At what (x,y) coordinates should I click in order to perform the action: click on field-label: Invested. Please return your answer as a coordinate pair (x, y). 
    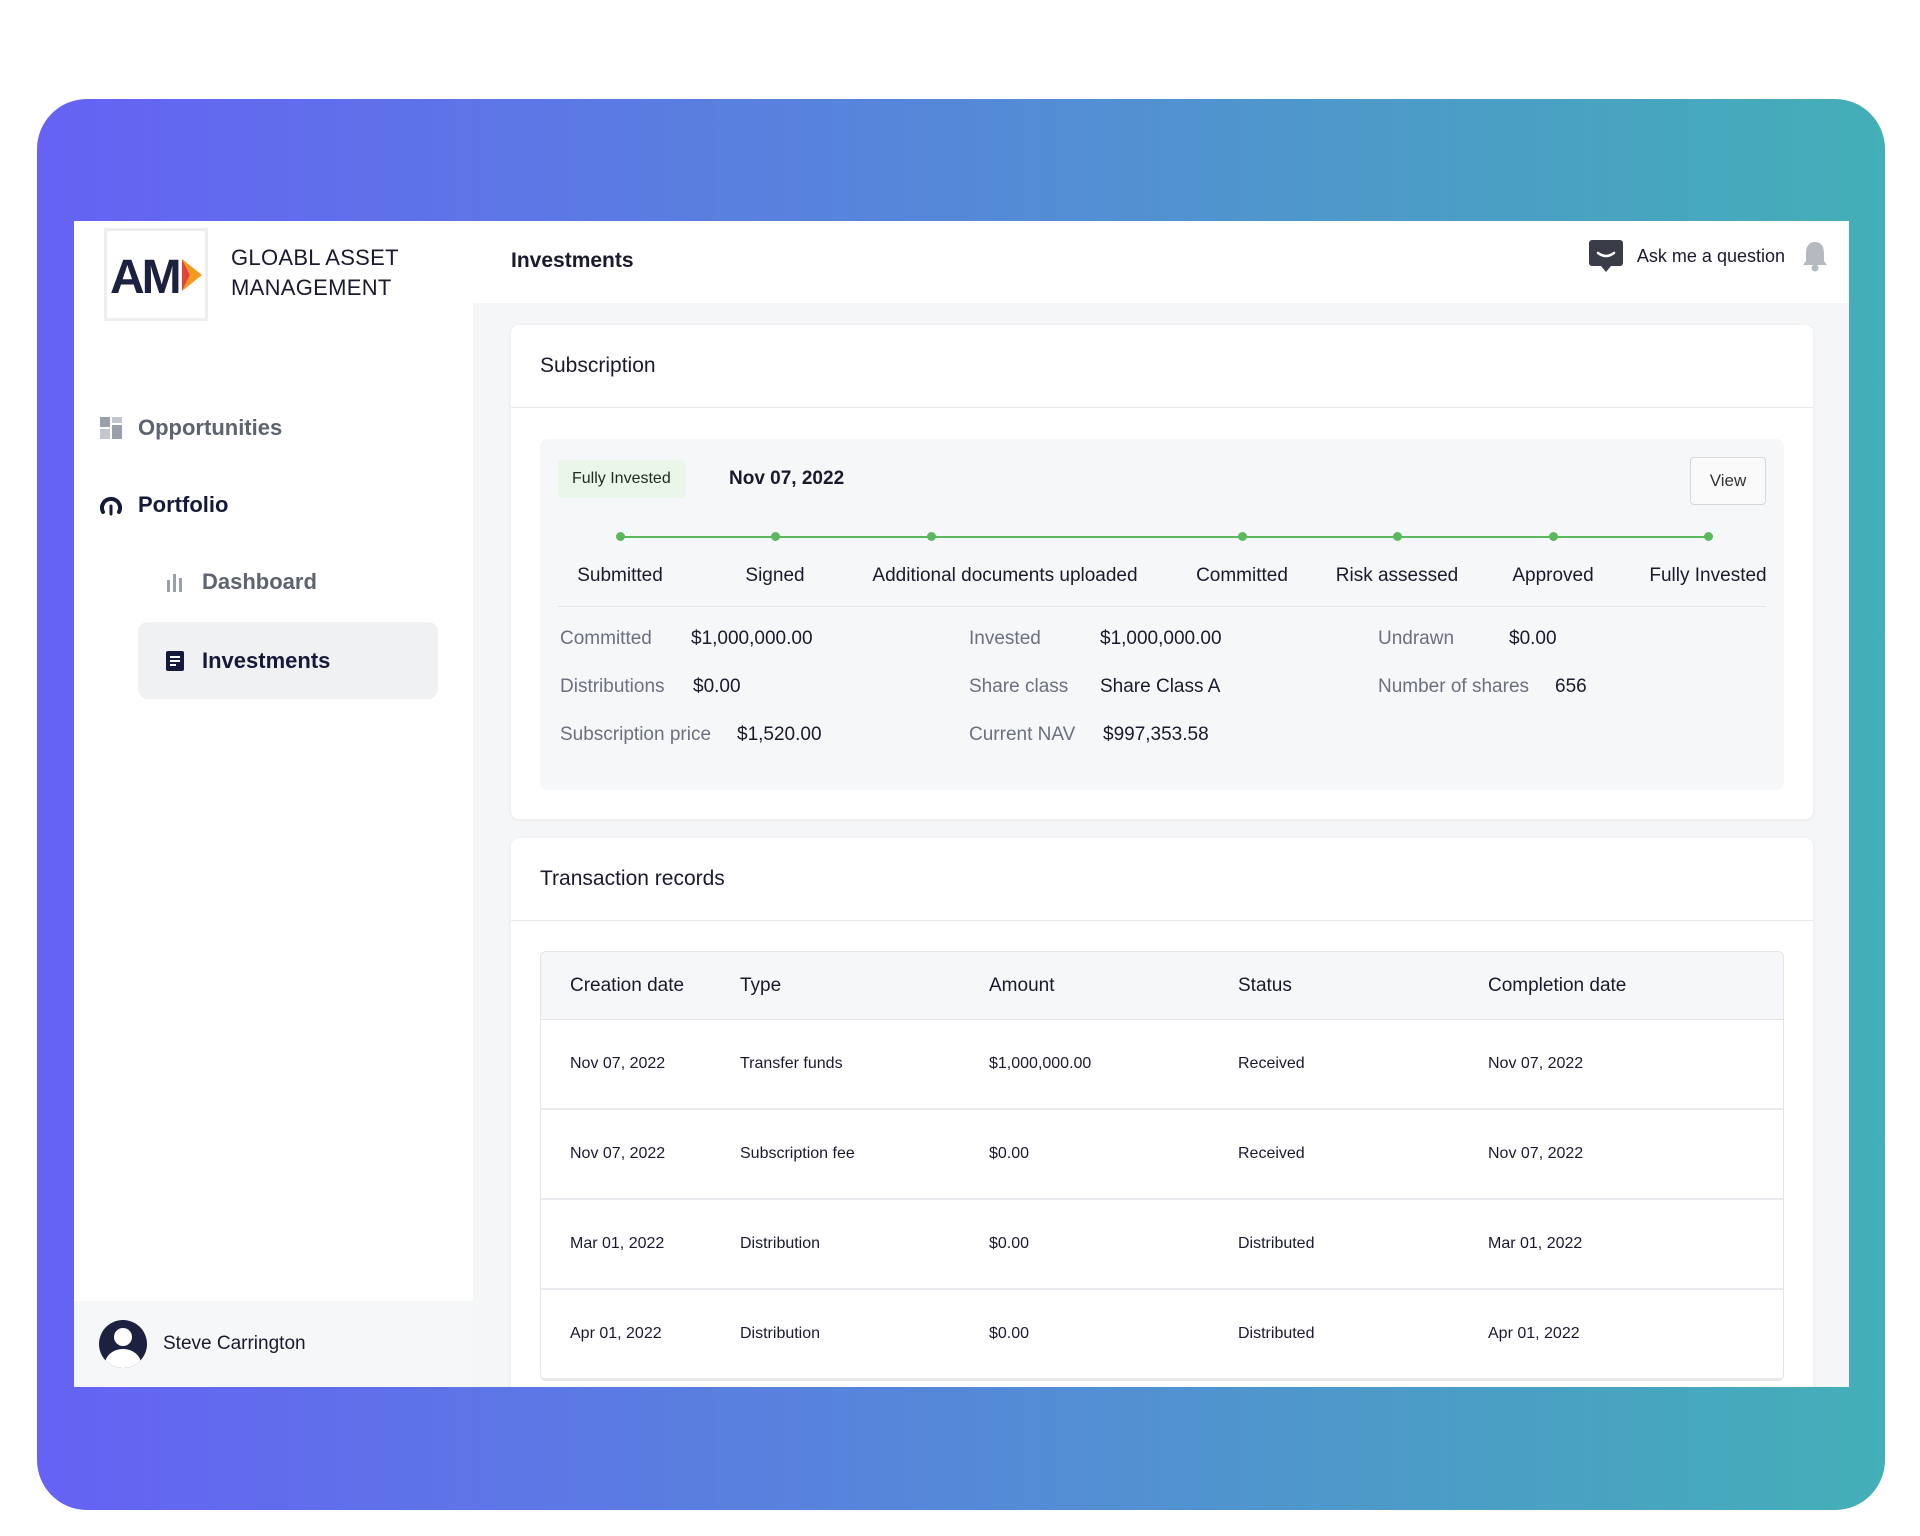
    Looking at the image, I should click on (1005, 638).